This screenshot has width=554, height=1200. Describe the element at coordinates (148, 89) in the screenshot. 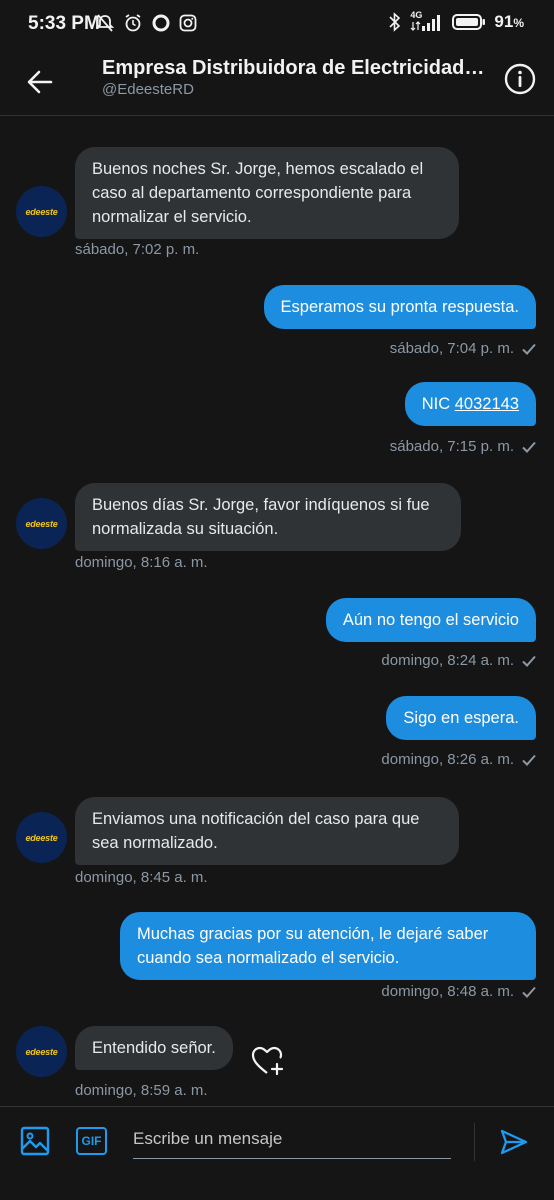

I see `conversation-handle: @EdeesteRD` at that location.